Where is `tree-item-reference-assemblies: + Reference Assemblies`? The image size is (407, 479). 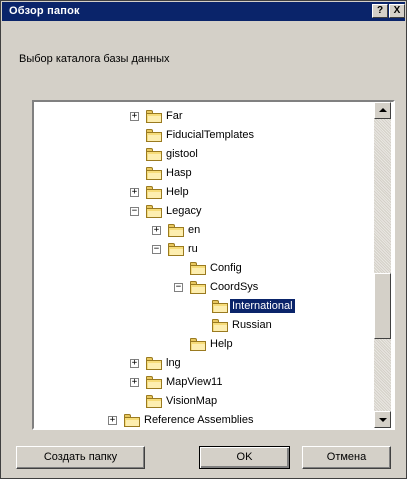 tree-item-reference-assemblies: + Reference Assemblies is located at coordinates (203, 420).